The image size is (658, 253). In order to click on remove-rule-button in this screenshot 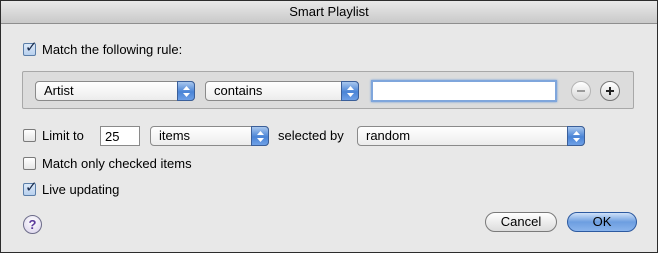, I will do `click(581, 91)`.